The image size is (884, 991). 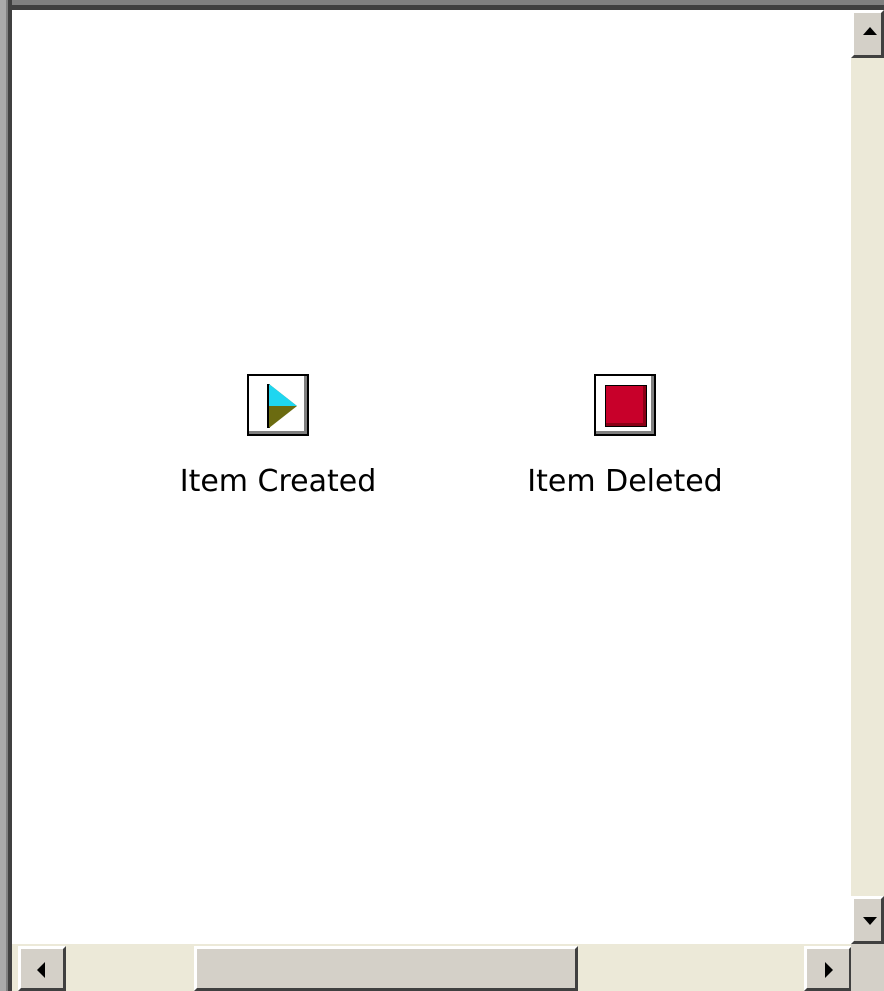 What do you see at coordinates (278, 437) in the screenshot?
I see `list-item-item-created: Item Created` at bounding box center [278, 437].